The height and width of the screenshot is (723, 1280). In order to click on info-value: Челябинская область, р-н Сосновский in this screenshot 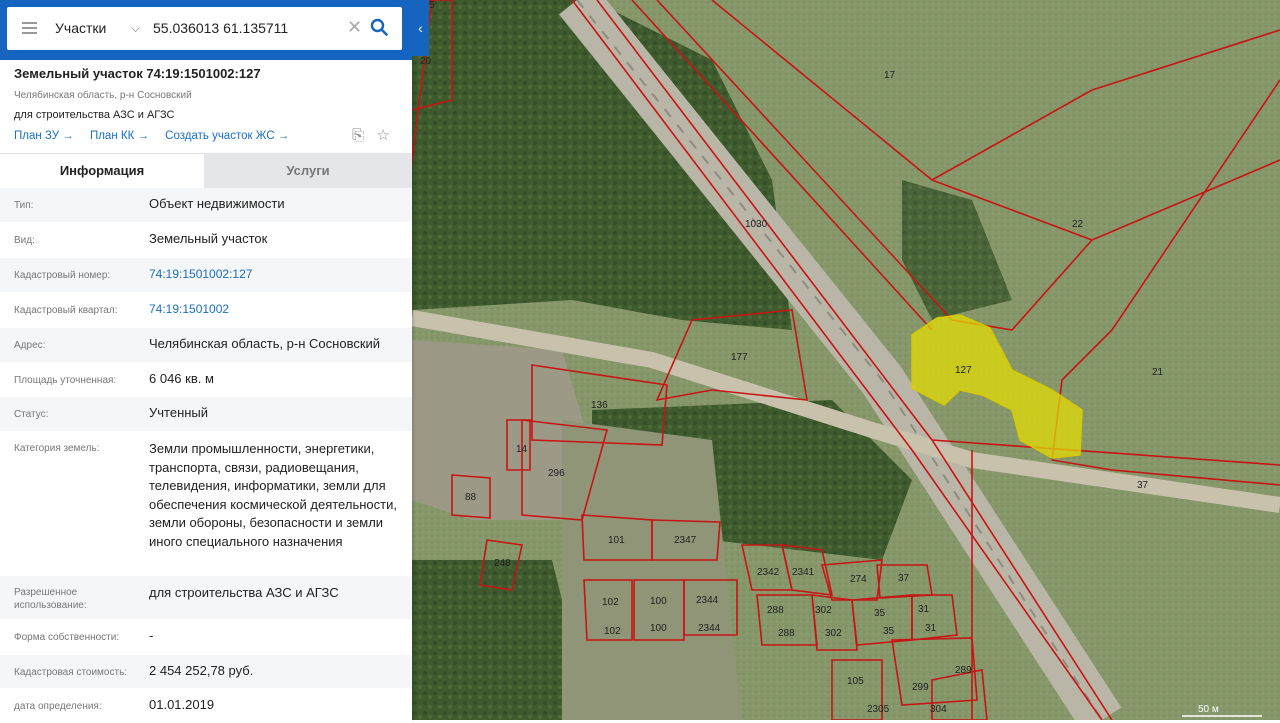, I will do `click(265, 343)`.